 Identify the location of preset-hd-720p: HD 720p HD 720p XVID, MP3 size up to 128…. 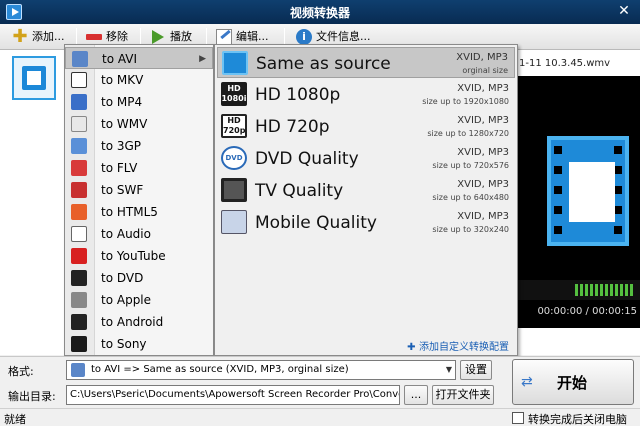
(366, 126).